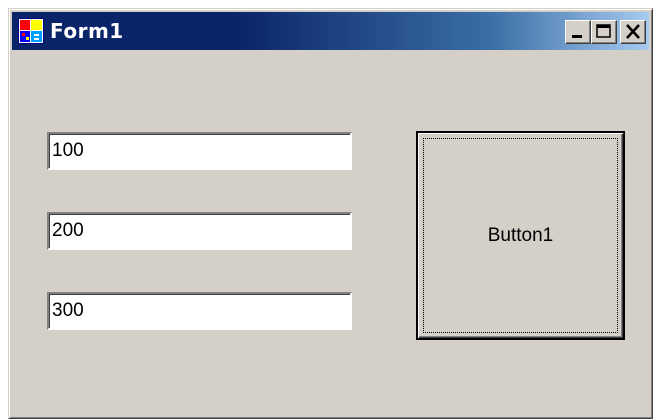 The height and width of the screenshot is (419, 653). I want to click on maximize-button, so click(604, 32).